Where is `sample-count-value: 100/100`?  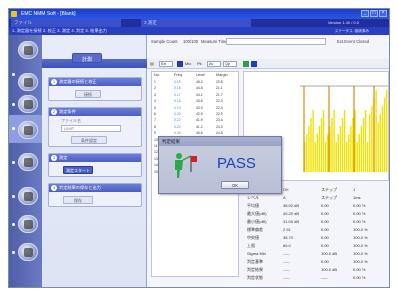 sample-count-value: 100/100 is located at coordinates (191, 41).